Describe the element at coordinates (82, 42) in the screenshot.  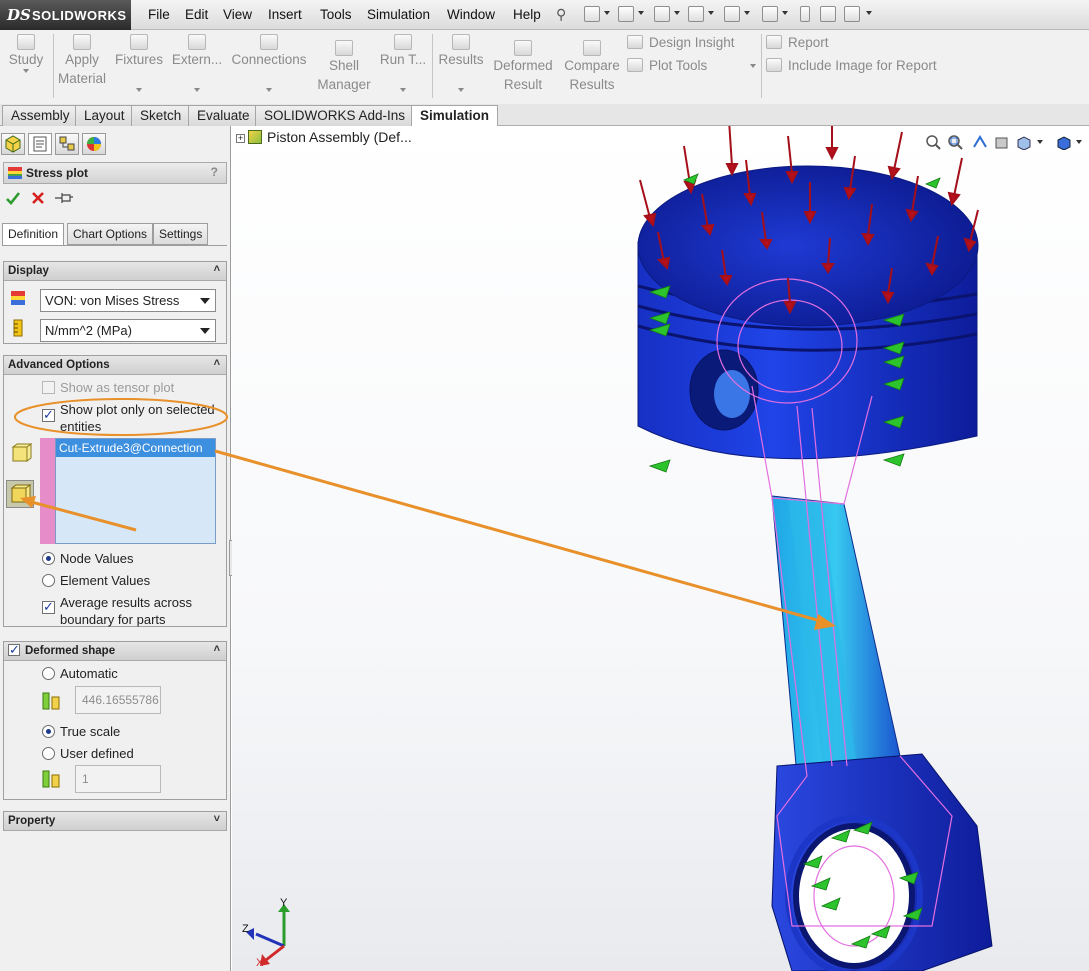
I see `apply-material-icon` at that location.